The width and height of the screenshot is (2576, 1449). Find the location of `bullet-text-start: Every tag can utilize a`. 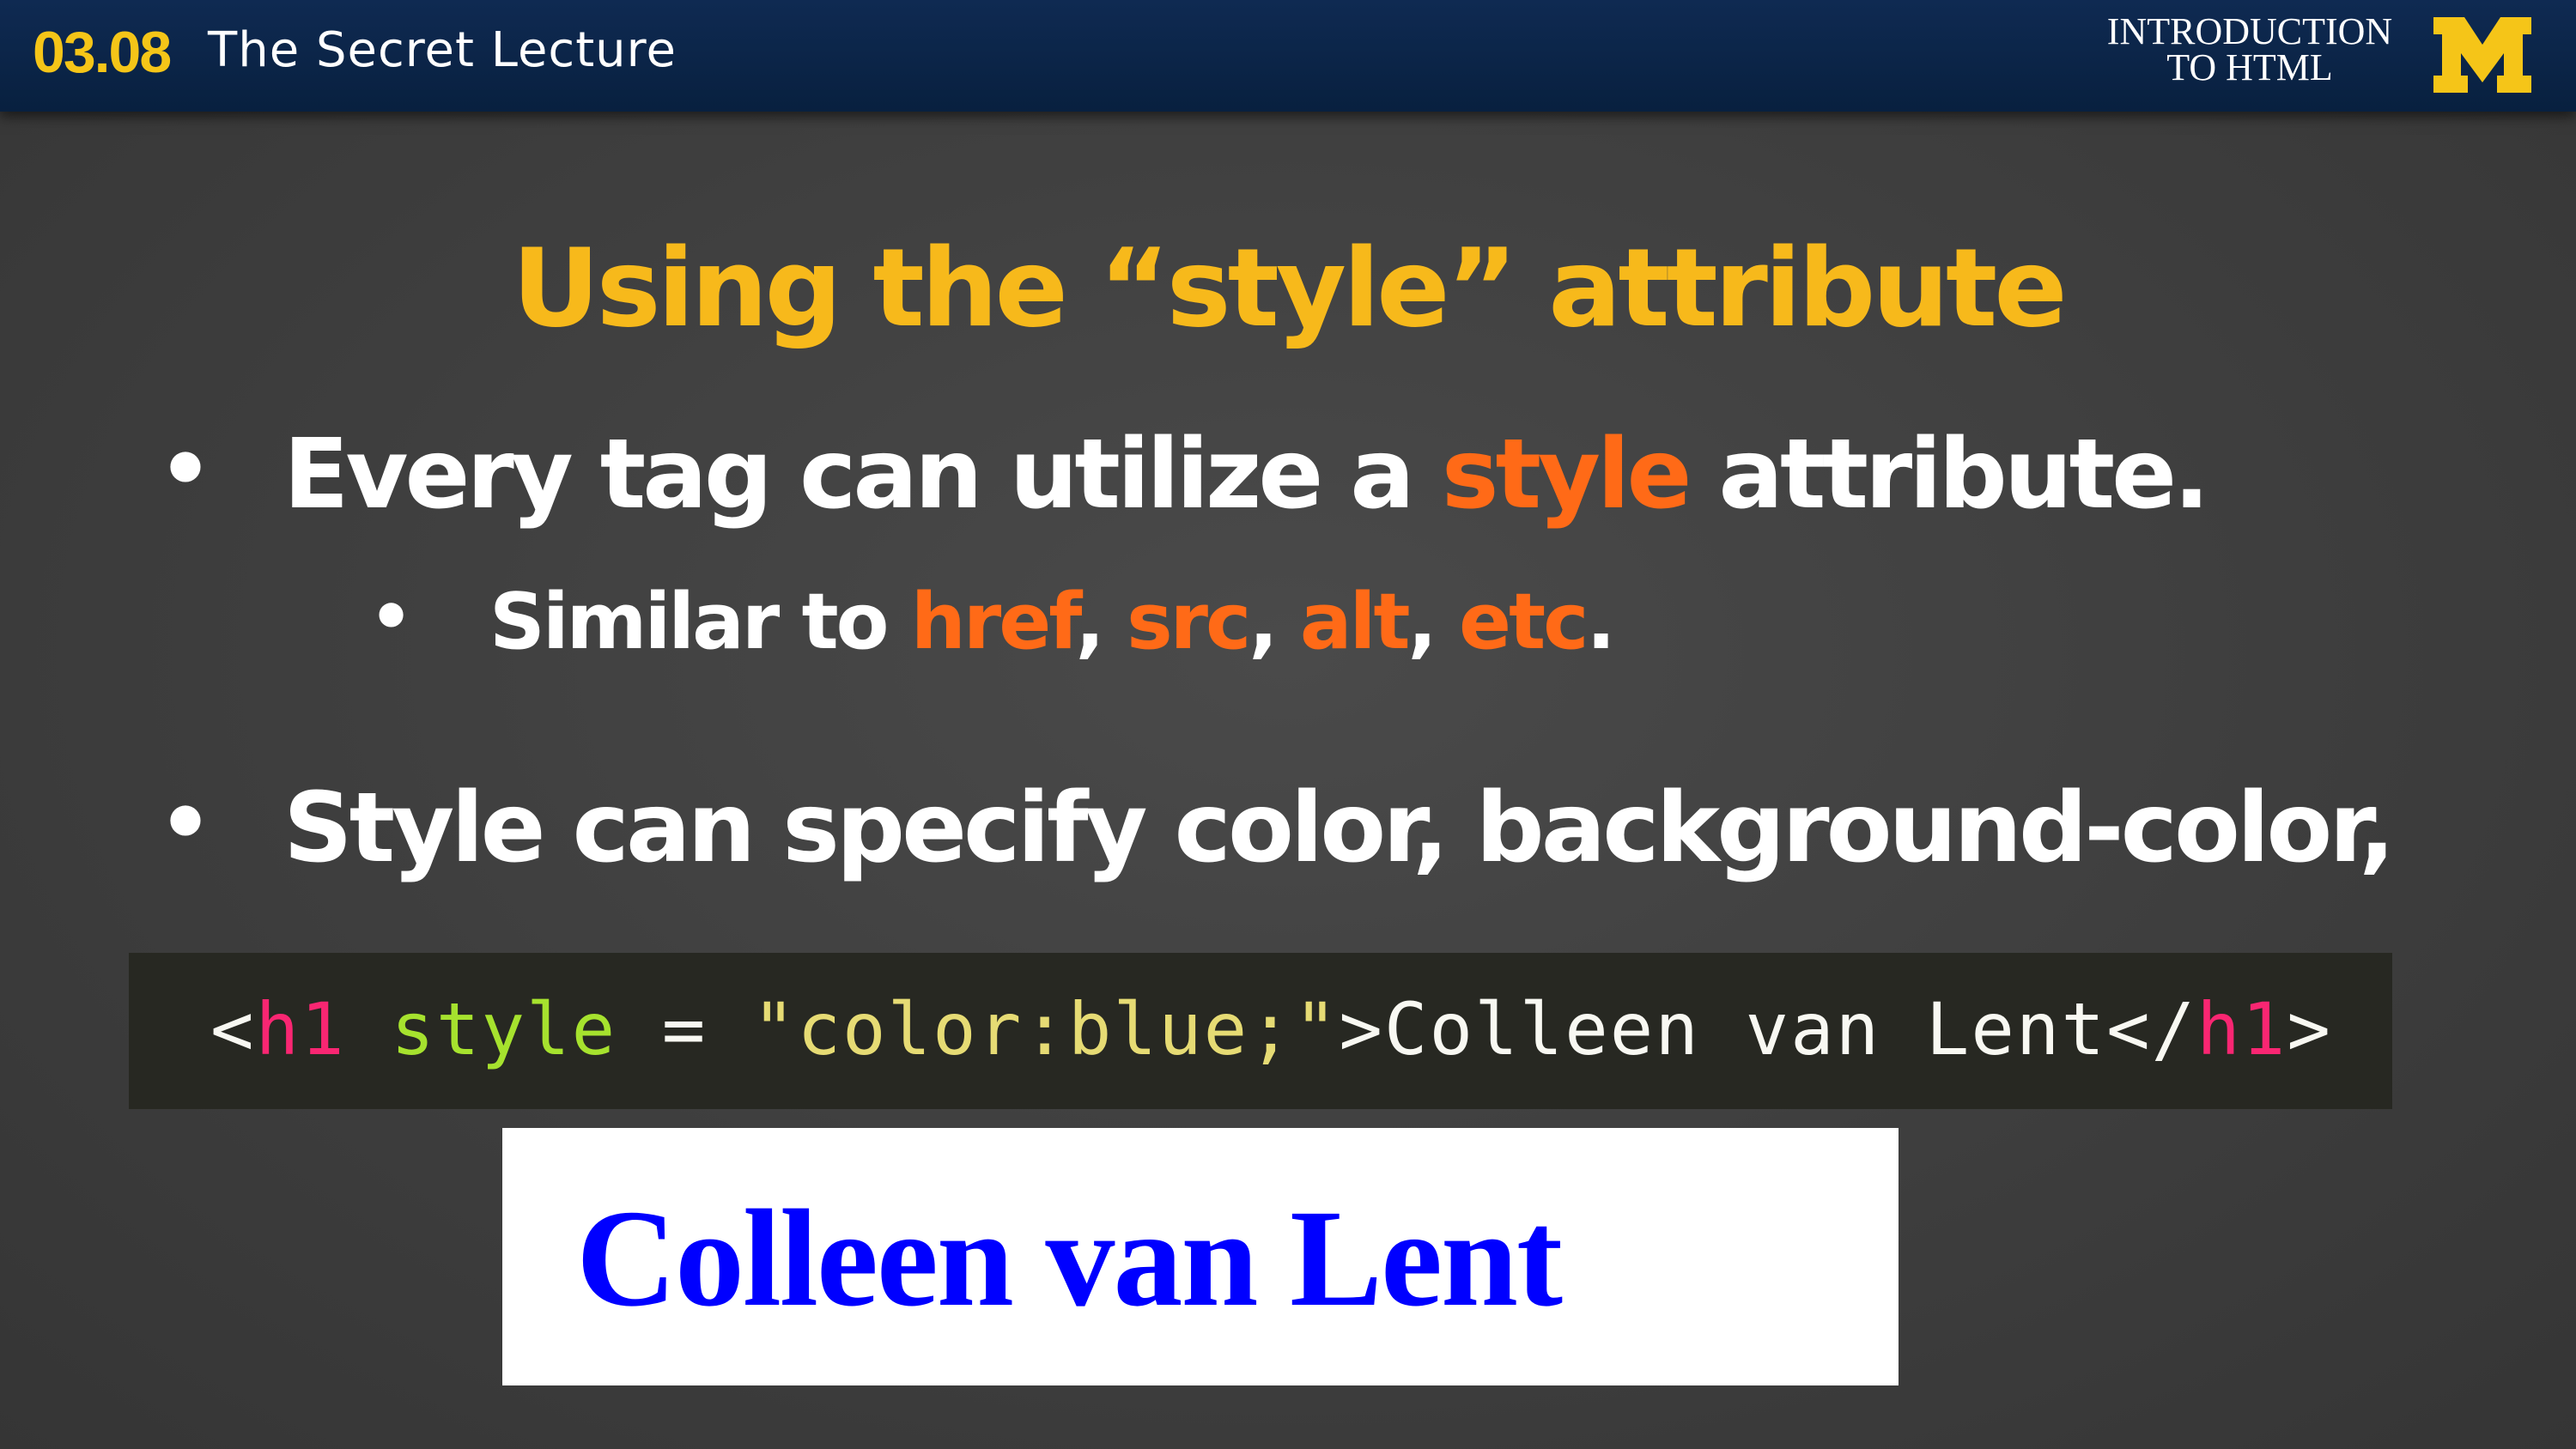

bullet-text-start: Every tag can utilize a is located at coordinates (863, 475).